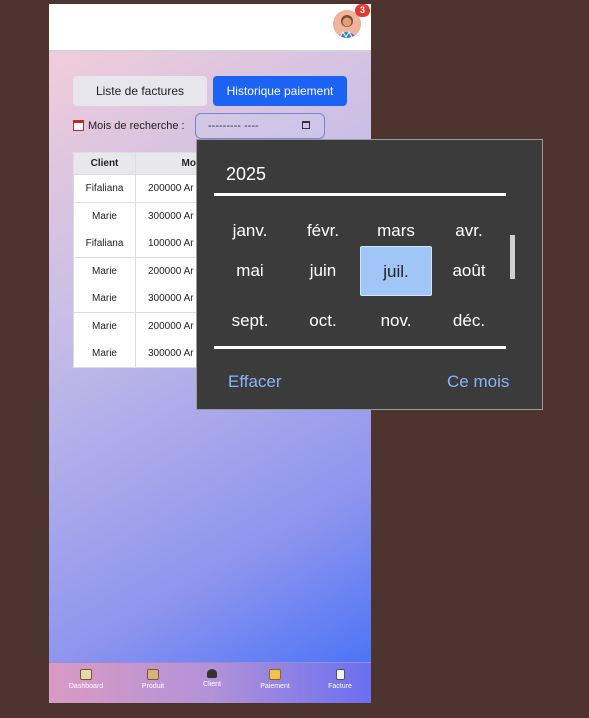 The width and height of the screenshot is (589, 718). I want to click on card-icon, so click(275, 674).